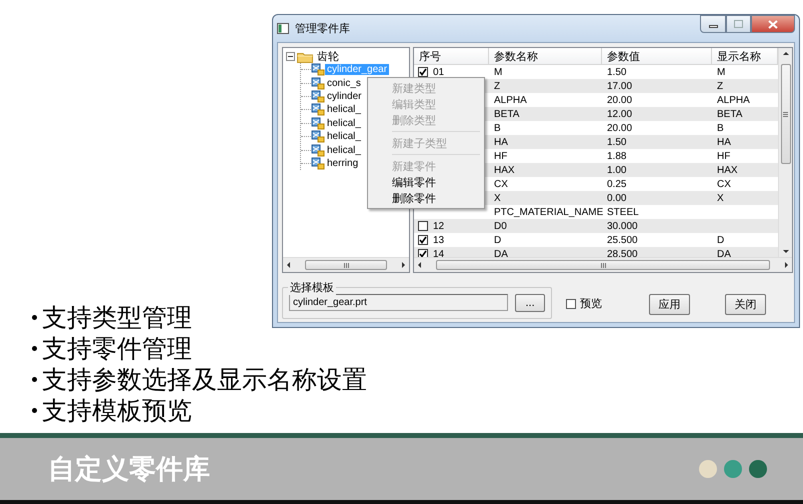  I want to click on table-cell: 13, so click(438, 240).